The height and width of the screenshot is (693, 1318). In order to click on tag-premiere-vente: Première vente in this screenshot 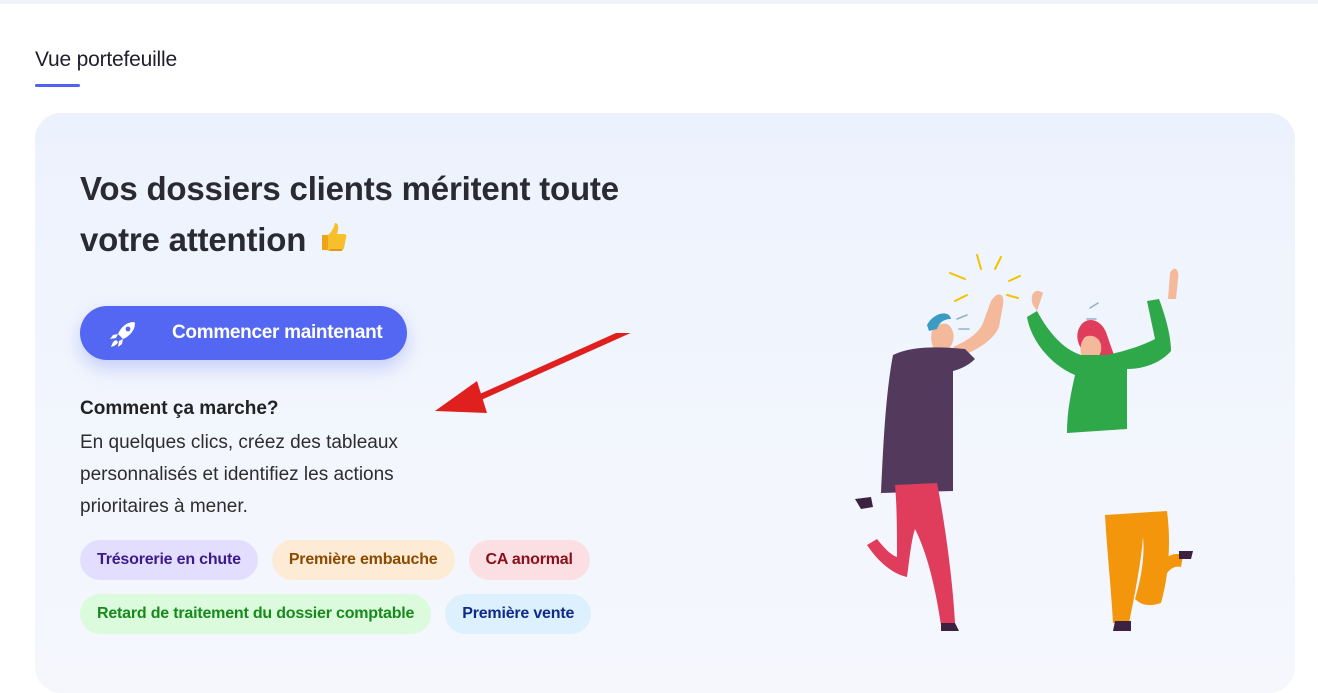, I will do `click(518, 614)`.